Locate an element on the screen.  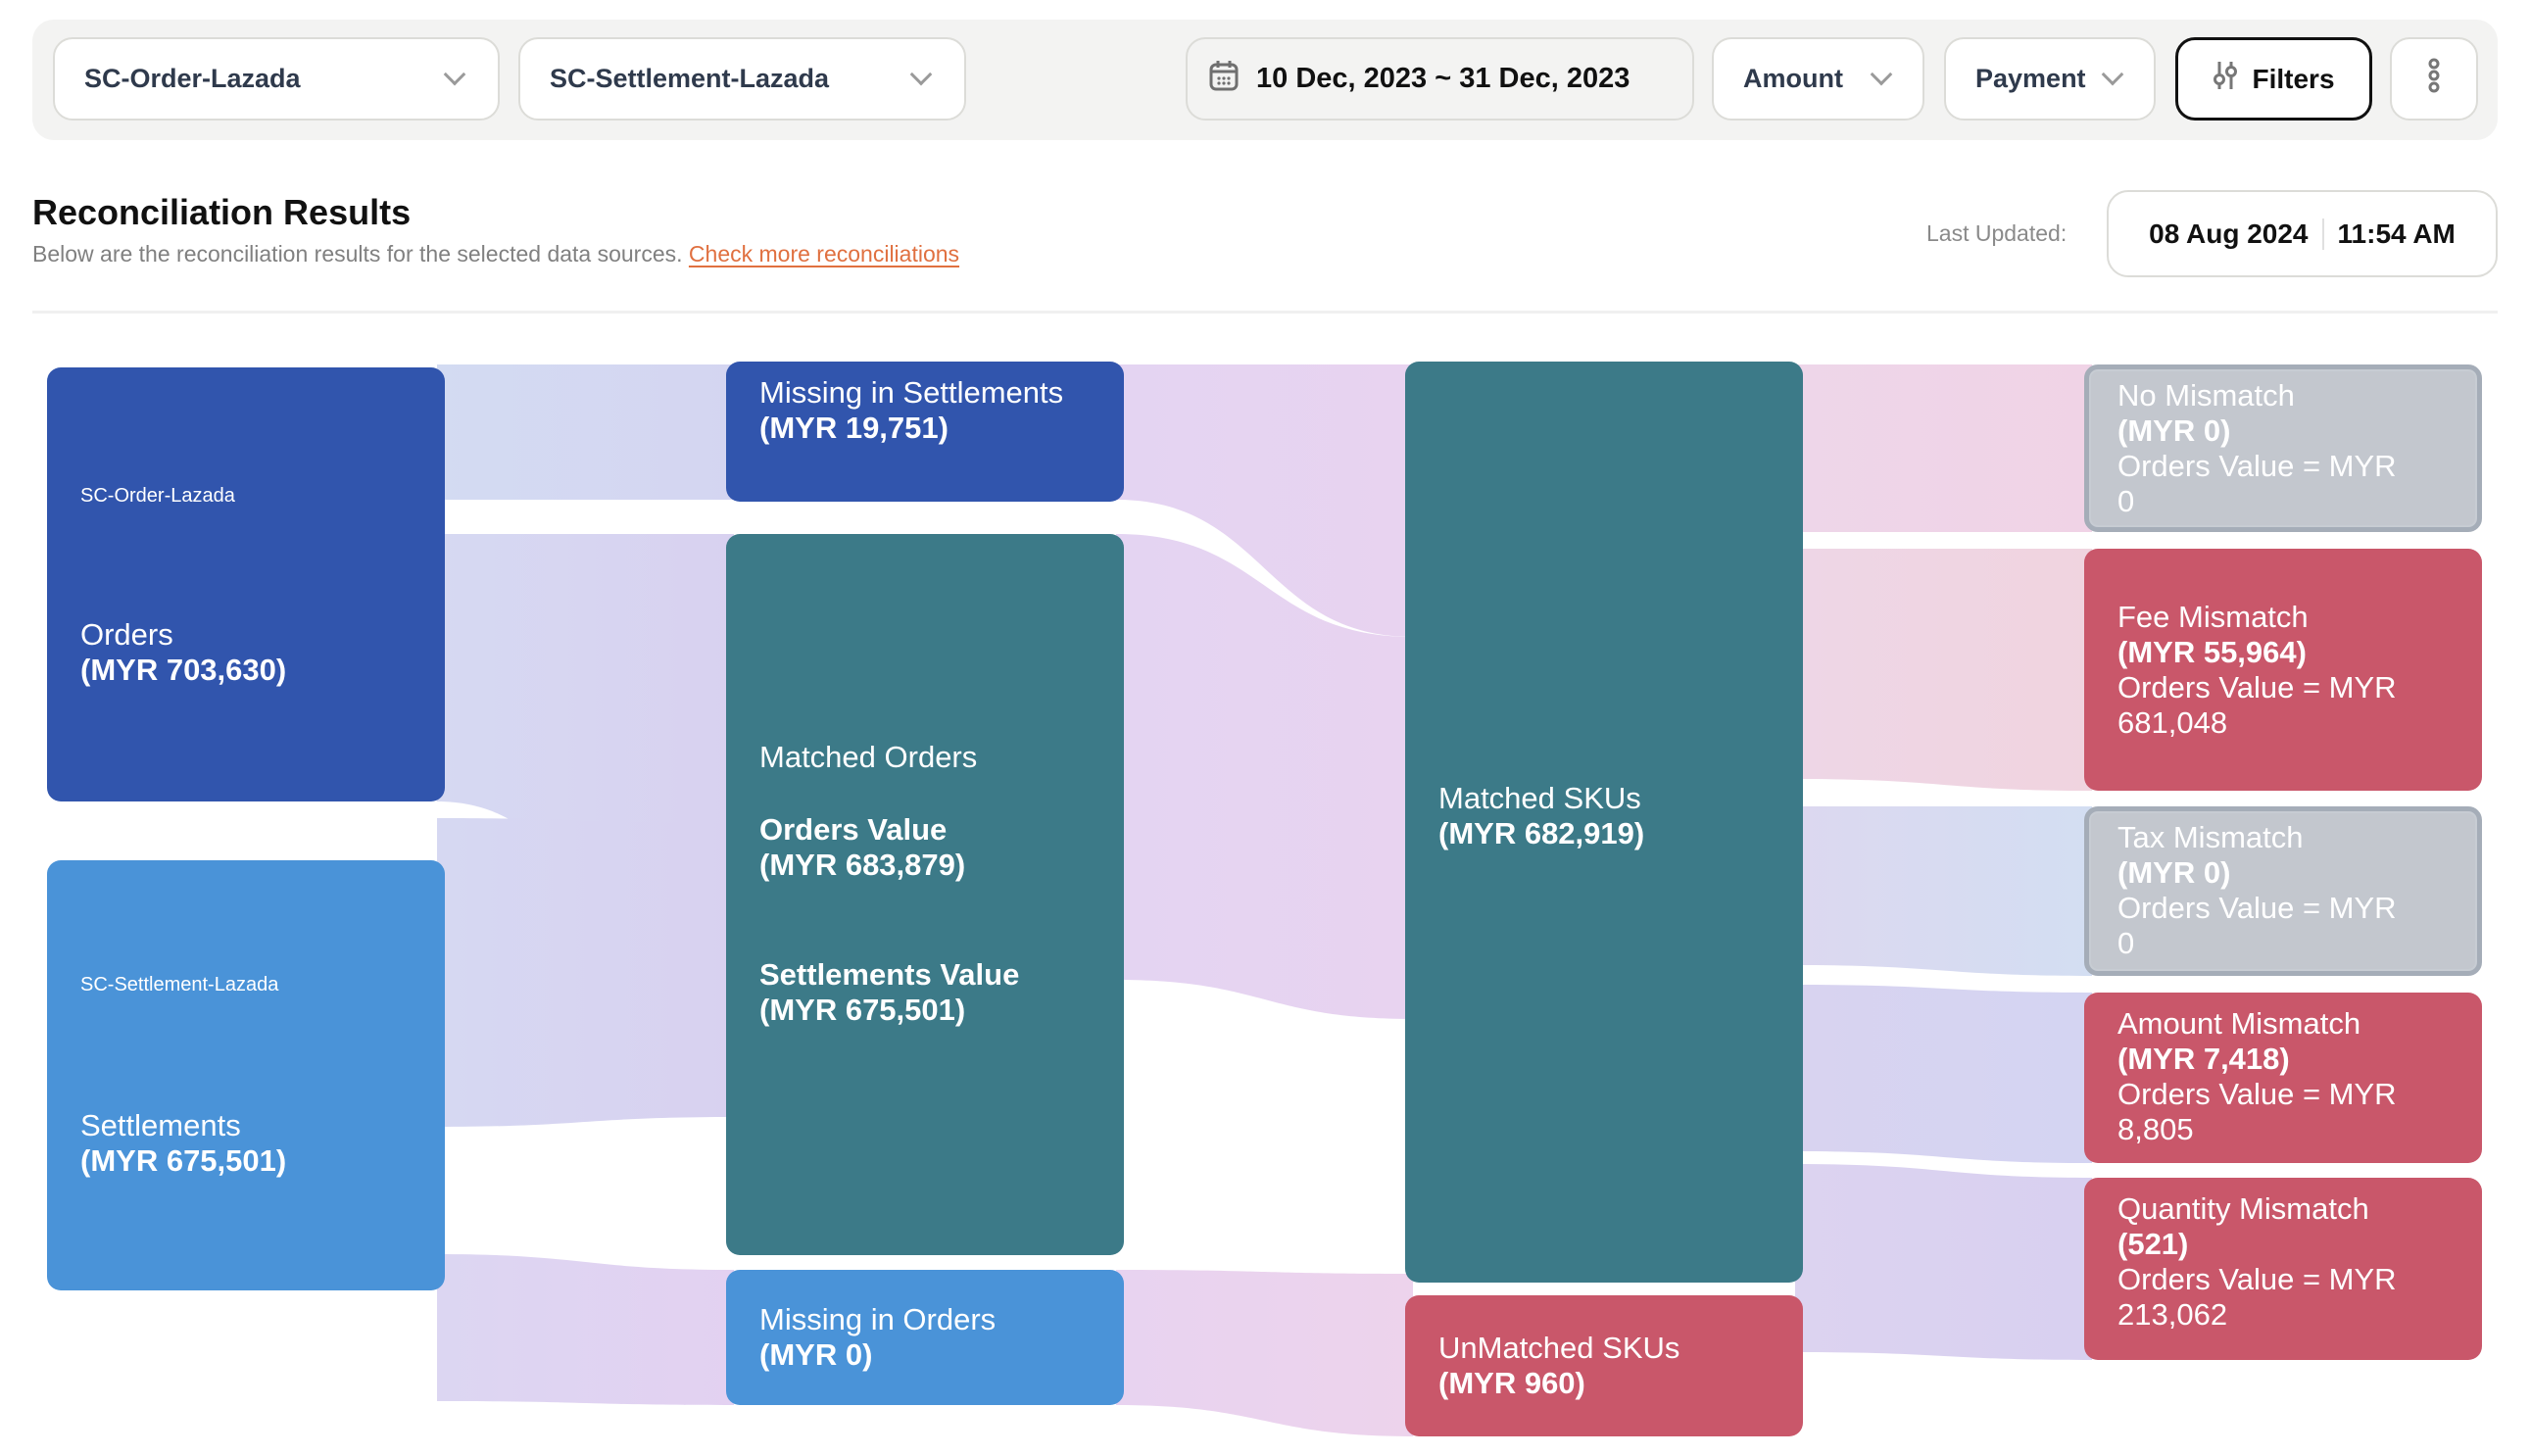
node-label: UnMatched SKUs is located at coordinates (1559, 1348).